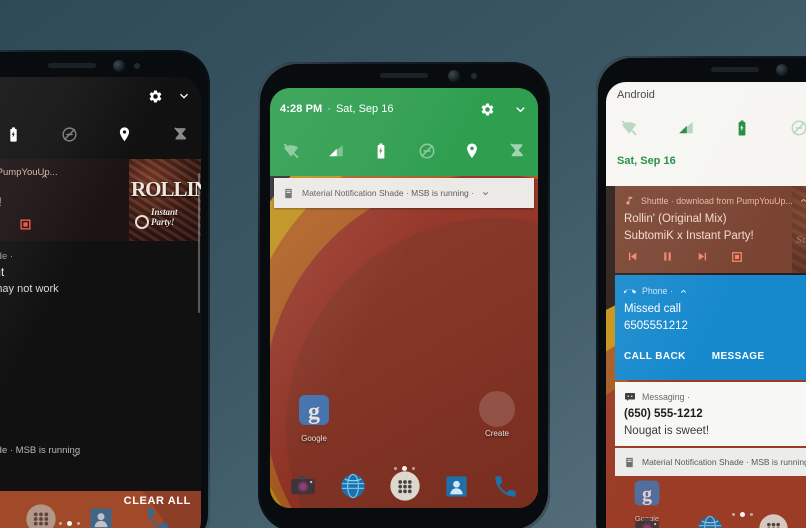 The image size is (806, 528). I want to click on media-buttons-right, so click(684, 256).